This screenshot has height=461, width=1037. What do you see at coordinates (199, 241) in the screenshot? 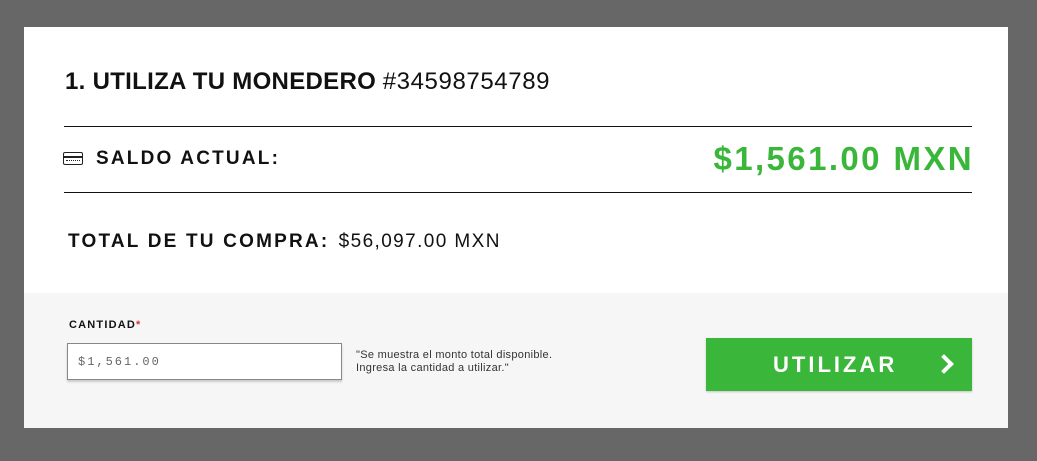
I see `purchase-total-label: TOTAL DE TU COMPRA:` at bounding box center [199, 241].